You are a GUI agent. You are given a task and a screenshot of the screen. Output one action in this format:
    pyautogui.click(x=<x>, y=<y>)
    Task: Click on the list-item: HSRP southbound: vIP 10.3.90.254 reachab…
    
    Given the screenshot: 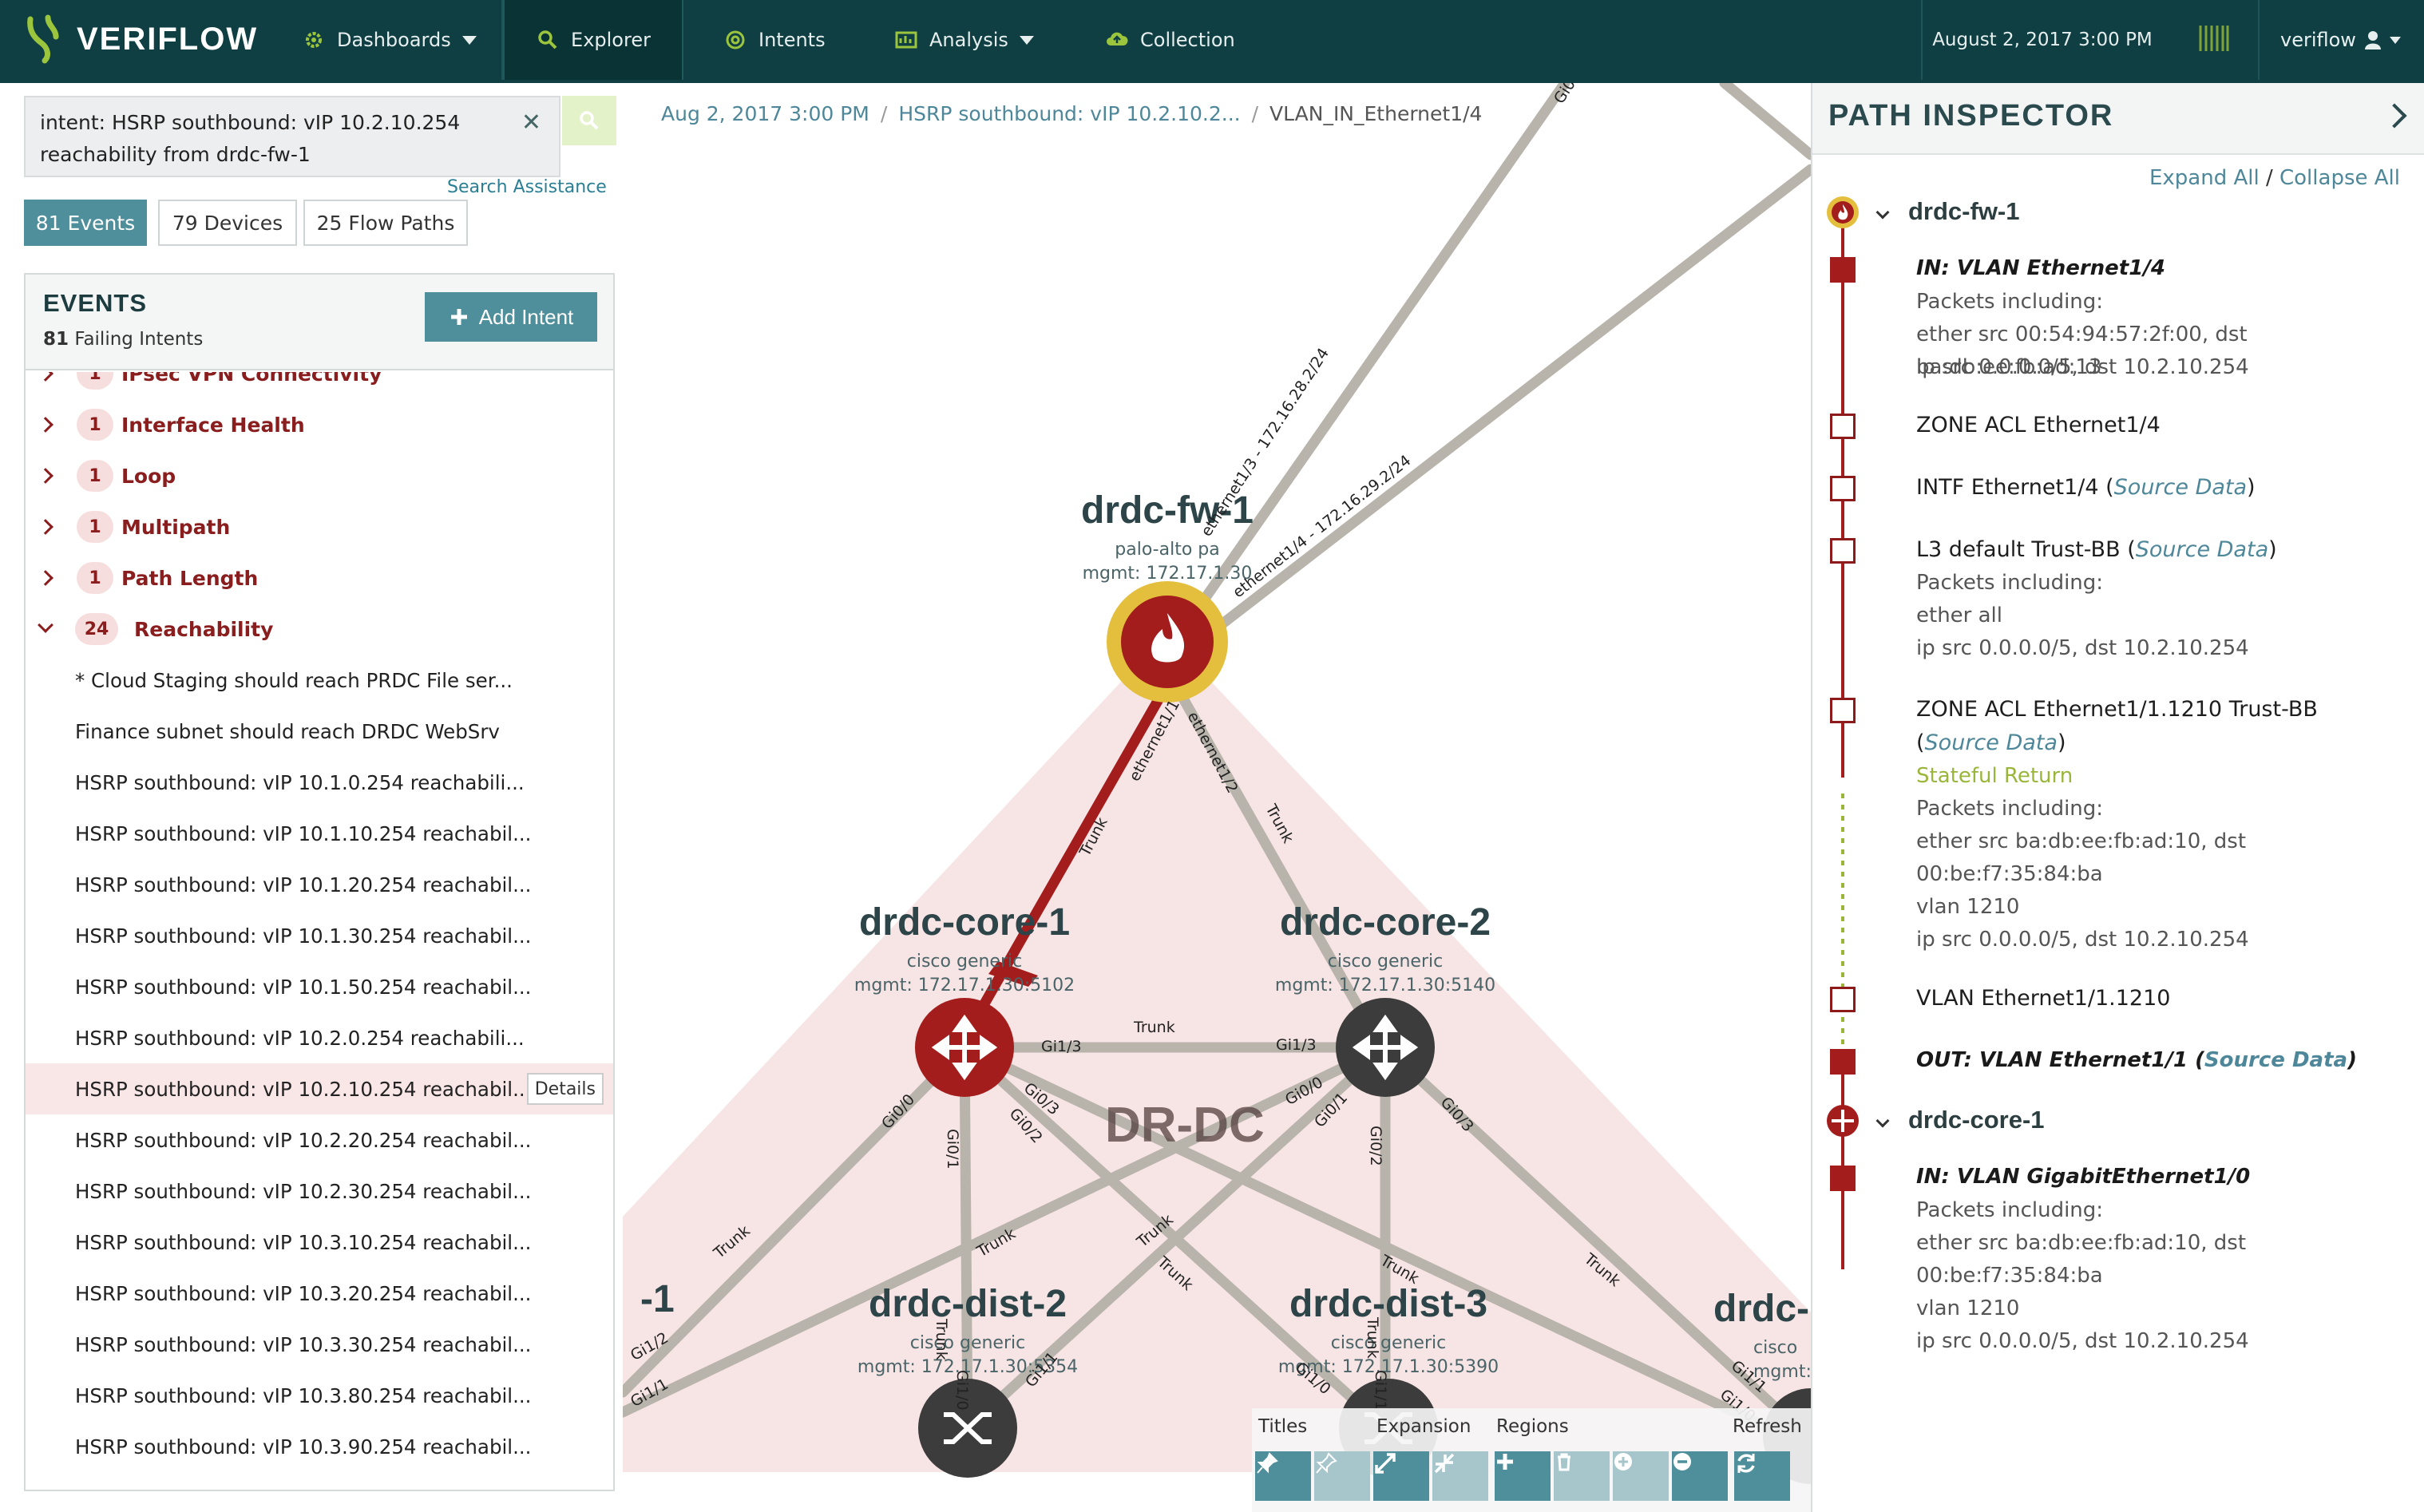 What is the action you would take?
    pyautogui.click(x=320, y=1446)
    